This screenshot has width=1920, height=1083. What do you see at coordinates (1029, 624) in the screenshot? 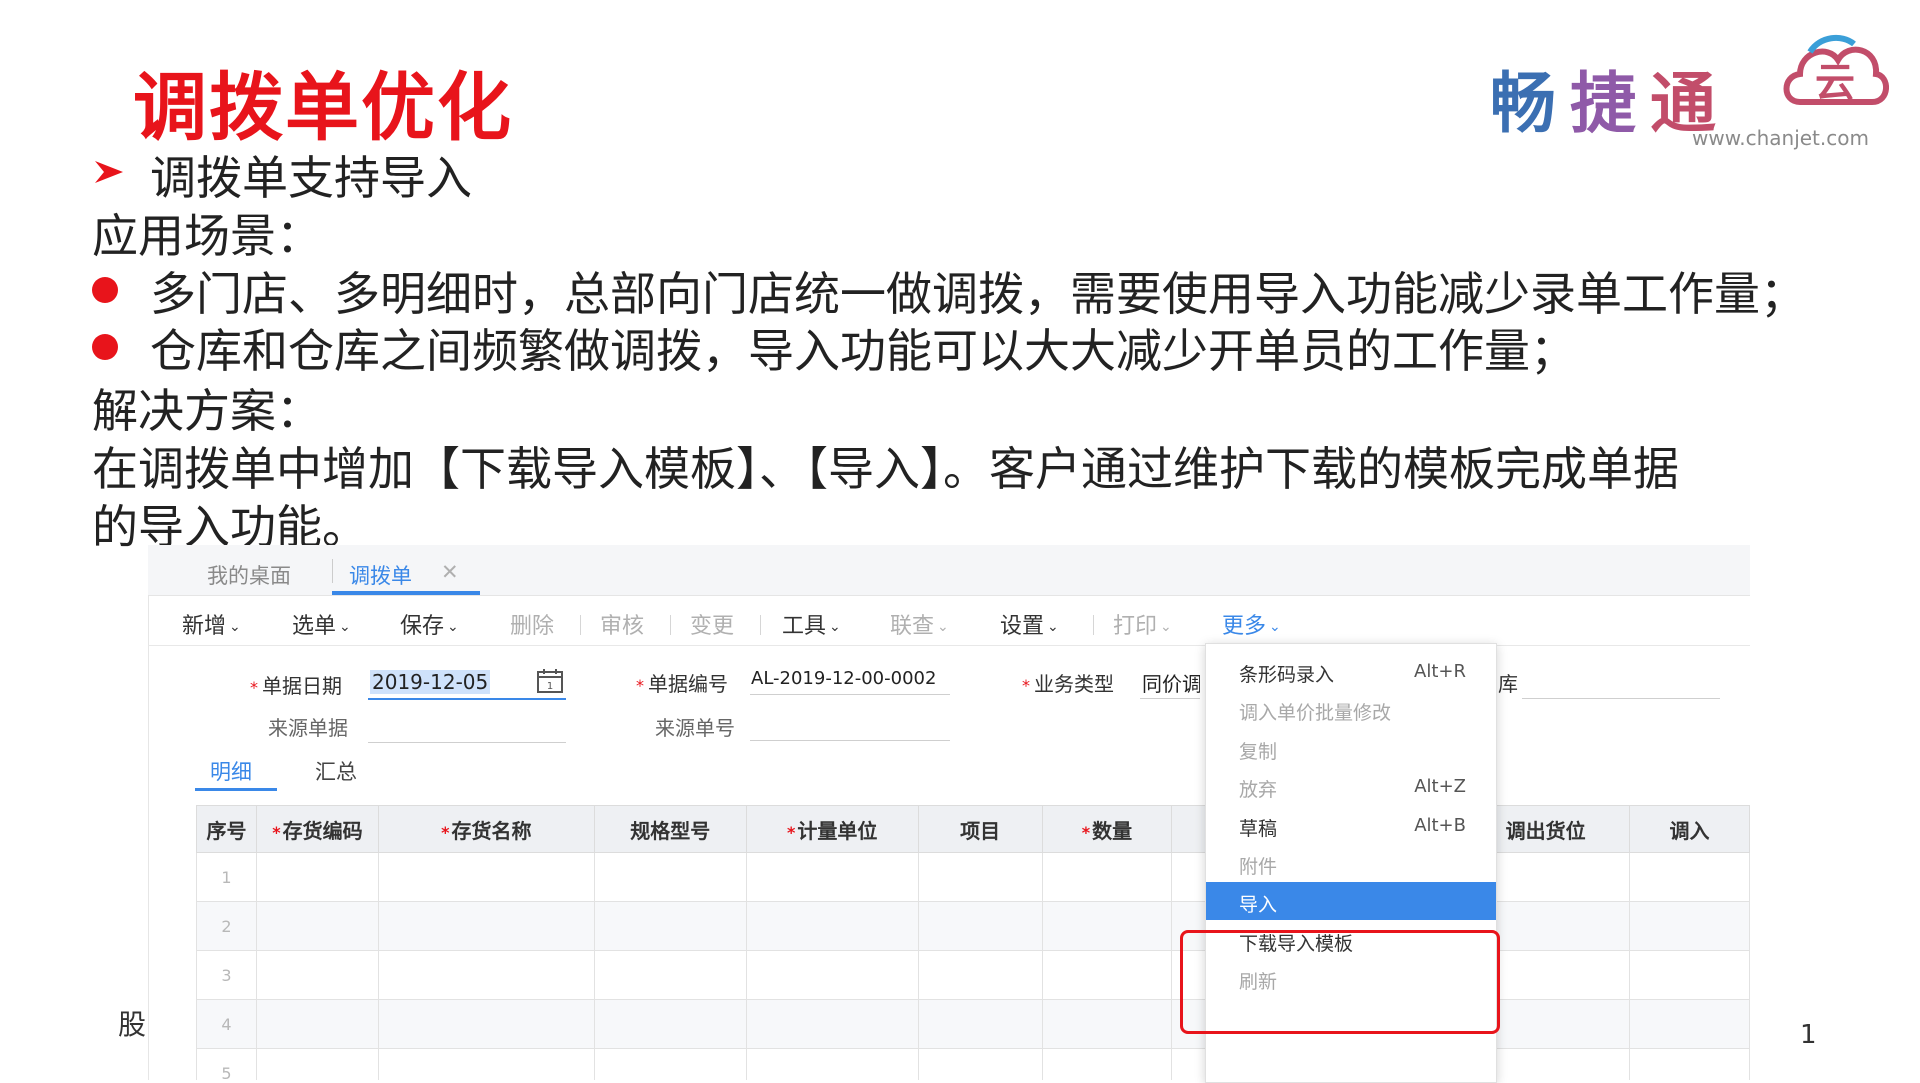
I see `settings-button: 设置 ⌄` at bounding box center [1029, 624].